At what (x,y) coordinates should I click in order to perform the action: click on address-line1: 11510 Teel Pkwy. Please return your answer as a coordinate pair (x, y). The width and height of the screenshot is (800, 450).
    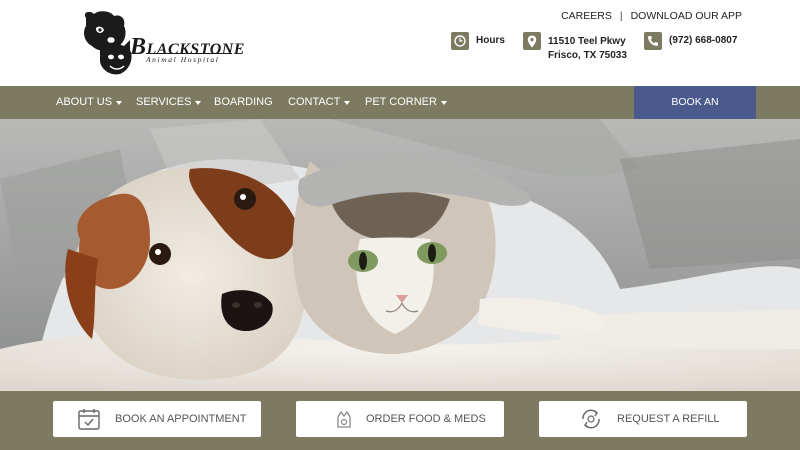
    Looking at the image, I should click on (587, 42).